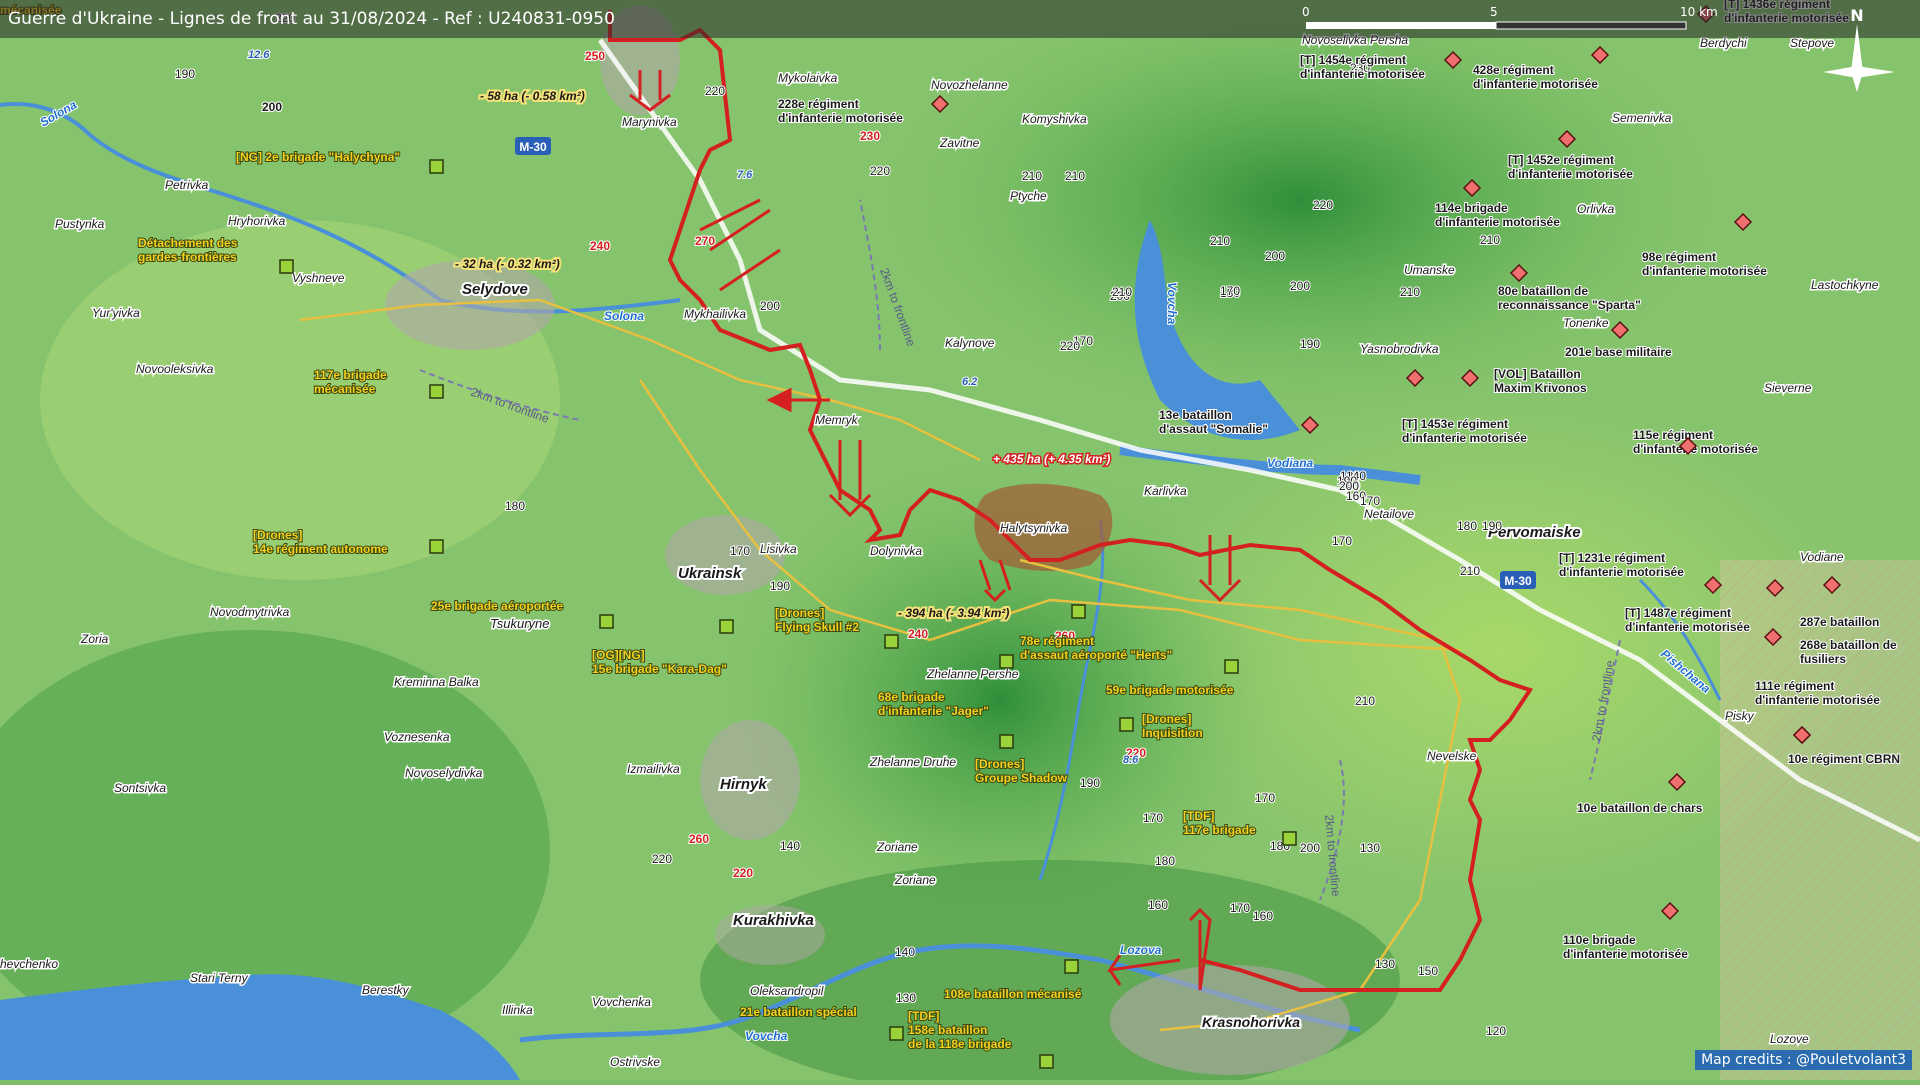 The image size is (1920, 1085). Describe the element at coordinates (870, 136) in the screenshot. I see `elevation-label: 230` at that location.